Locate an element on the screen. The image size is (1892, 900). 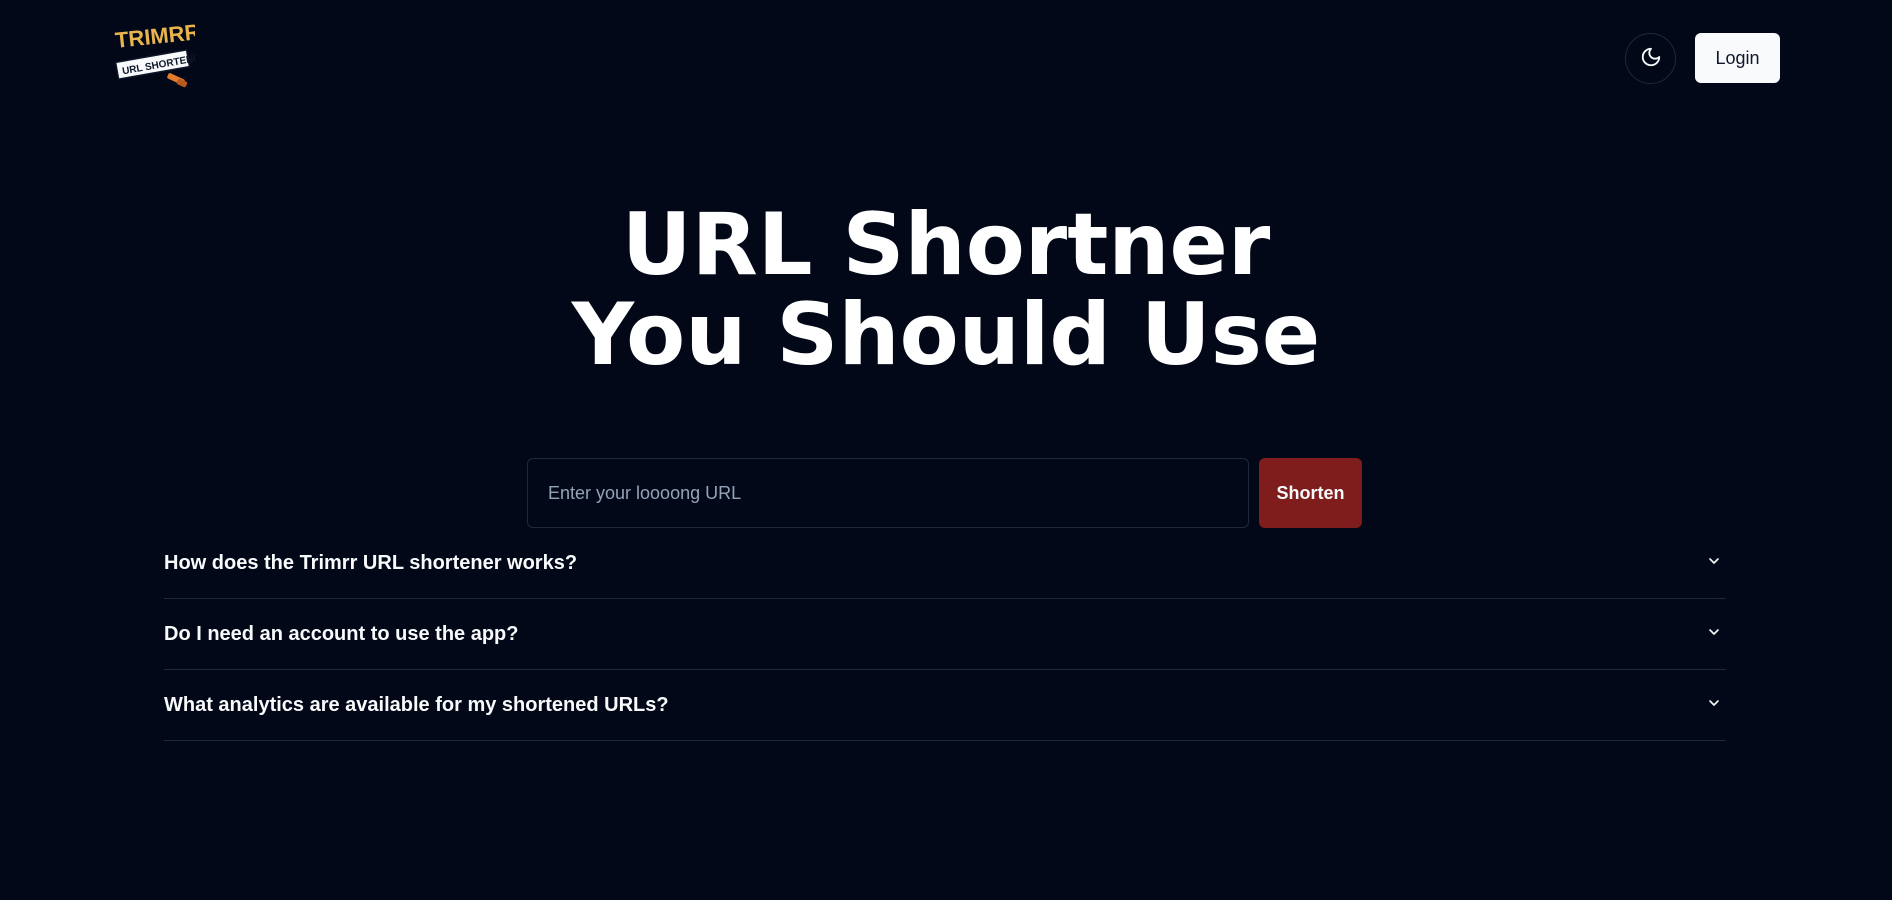
shorten-button: Shorten is located at coordinates (1310, 493).